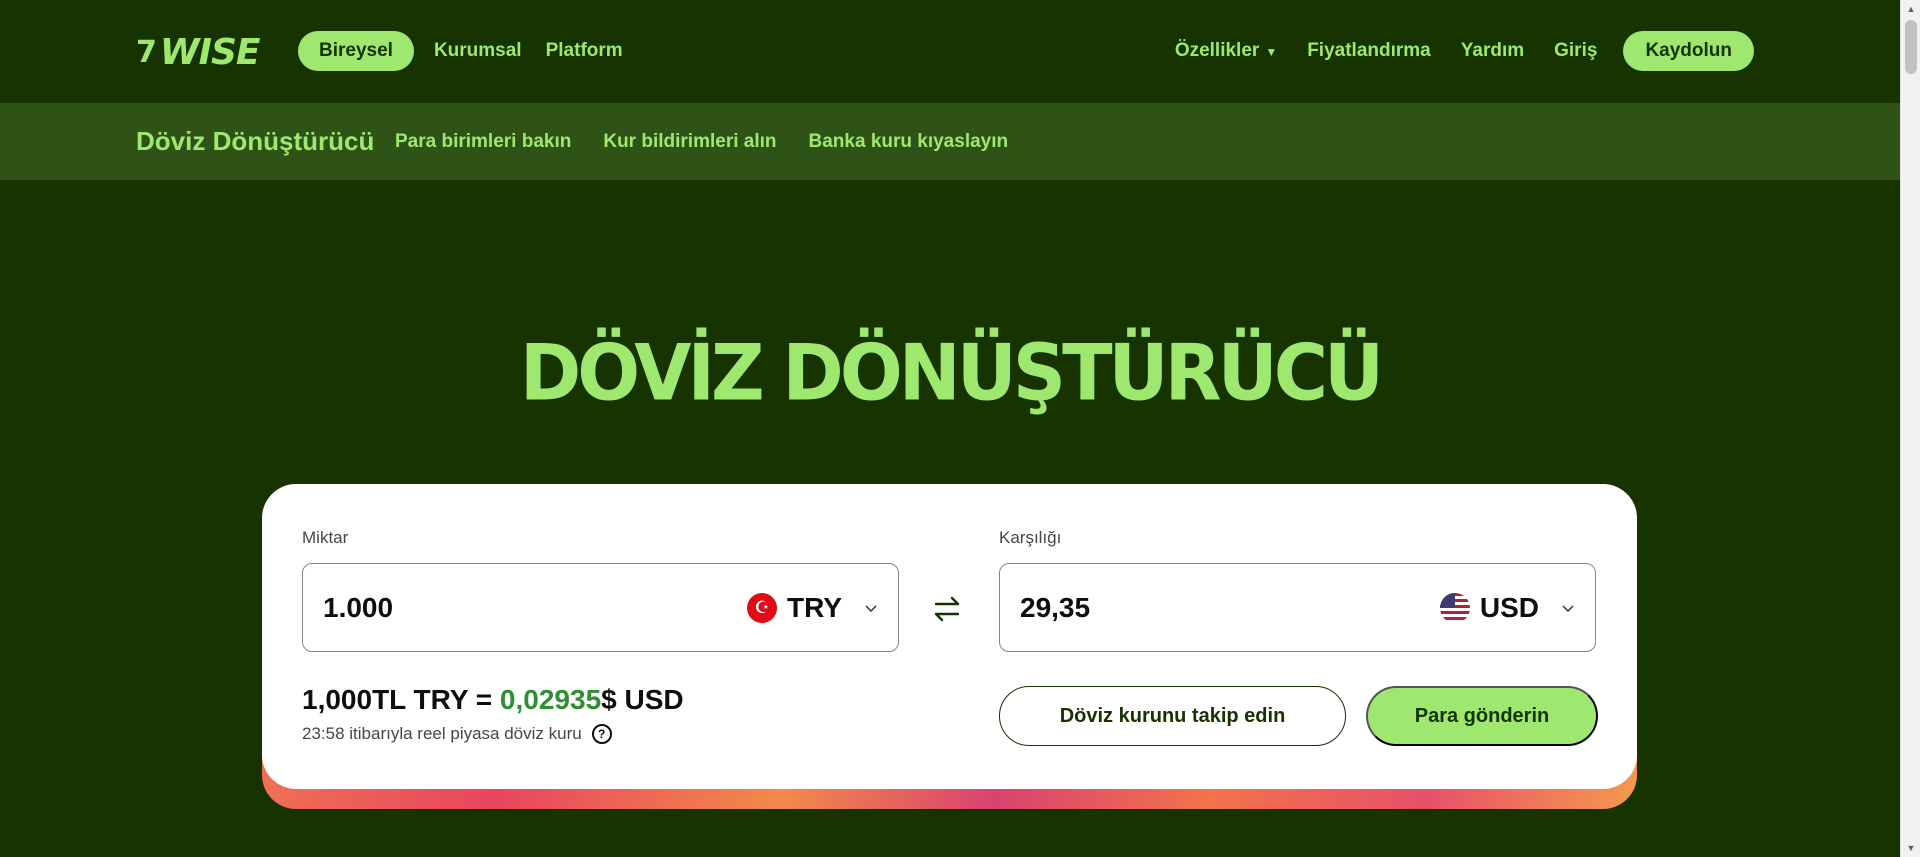  I want to click on rate-value: 0,02935, so click(550, 699).